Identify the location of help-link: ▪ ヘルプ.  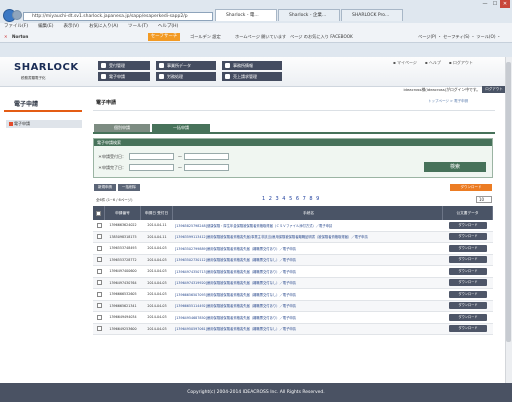
(433, 63).